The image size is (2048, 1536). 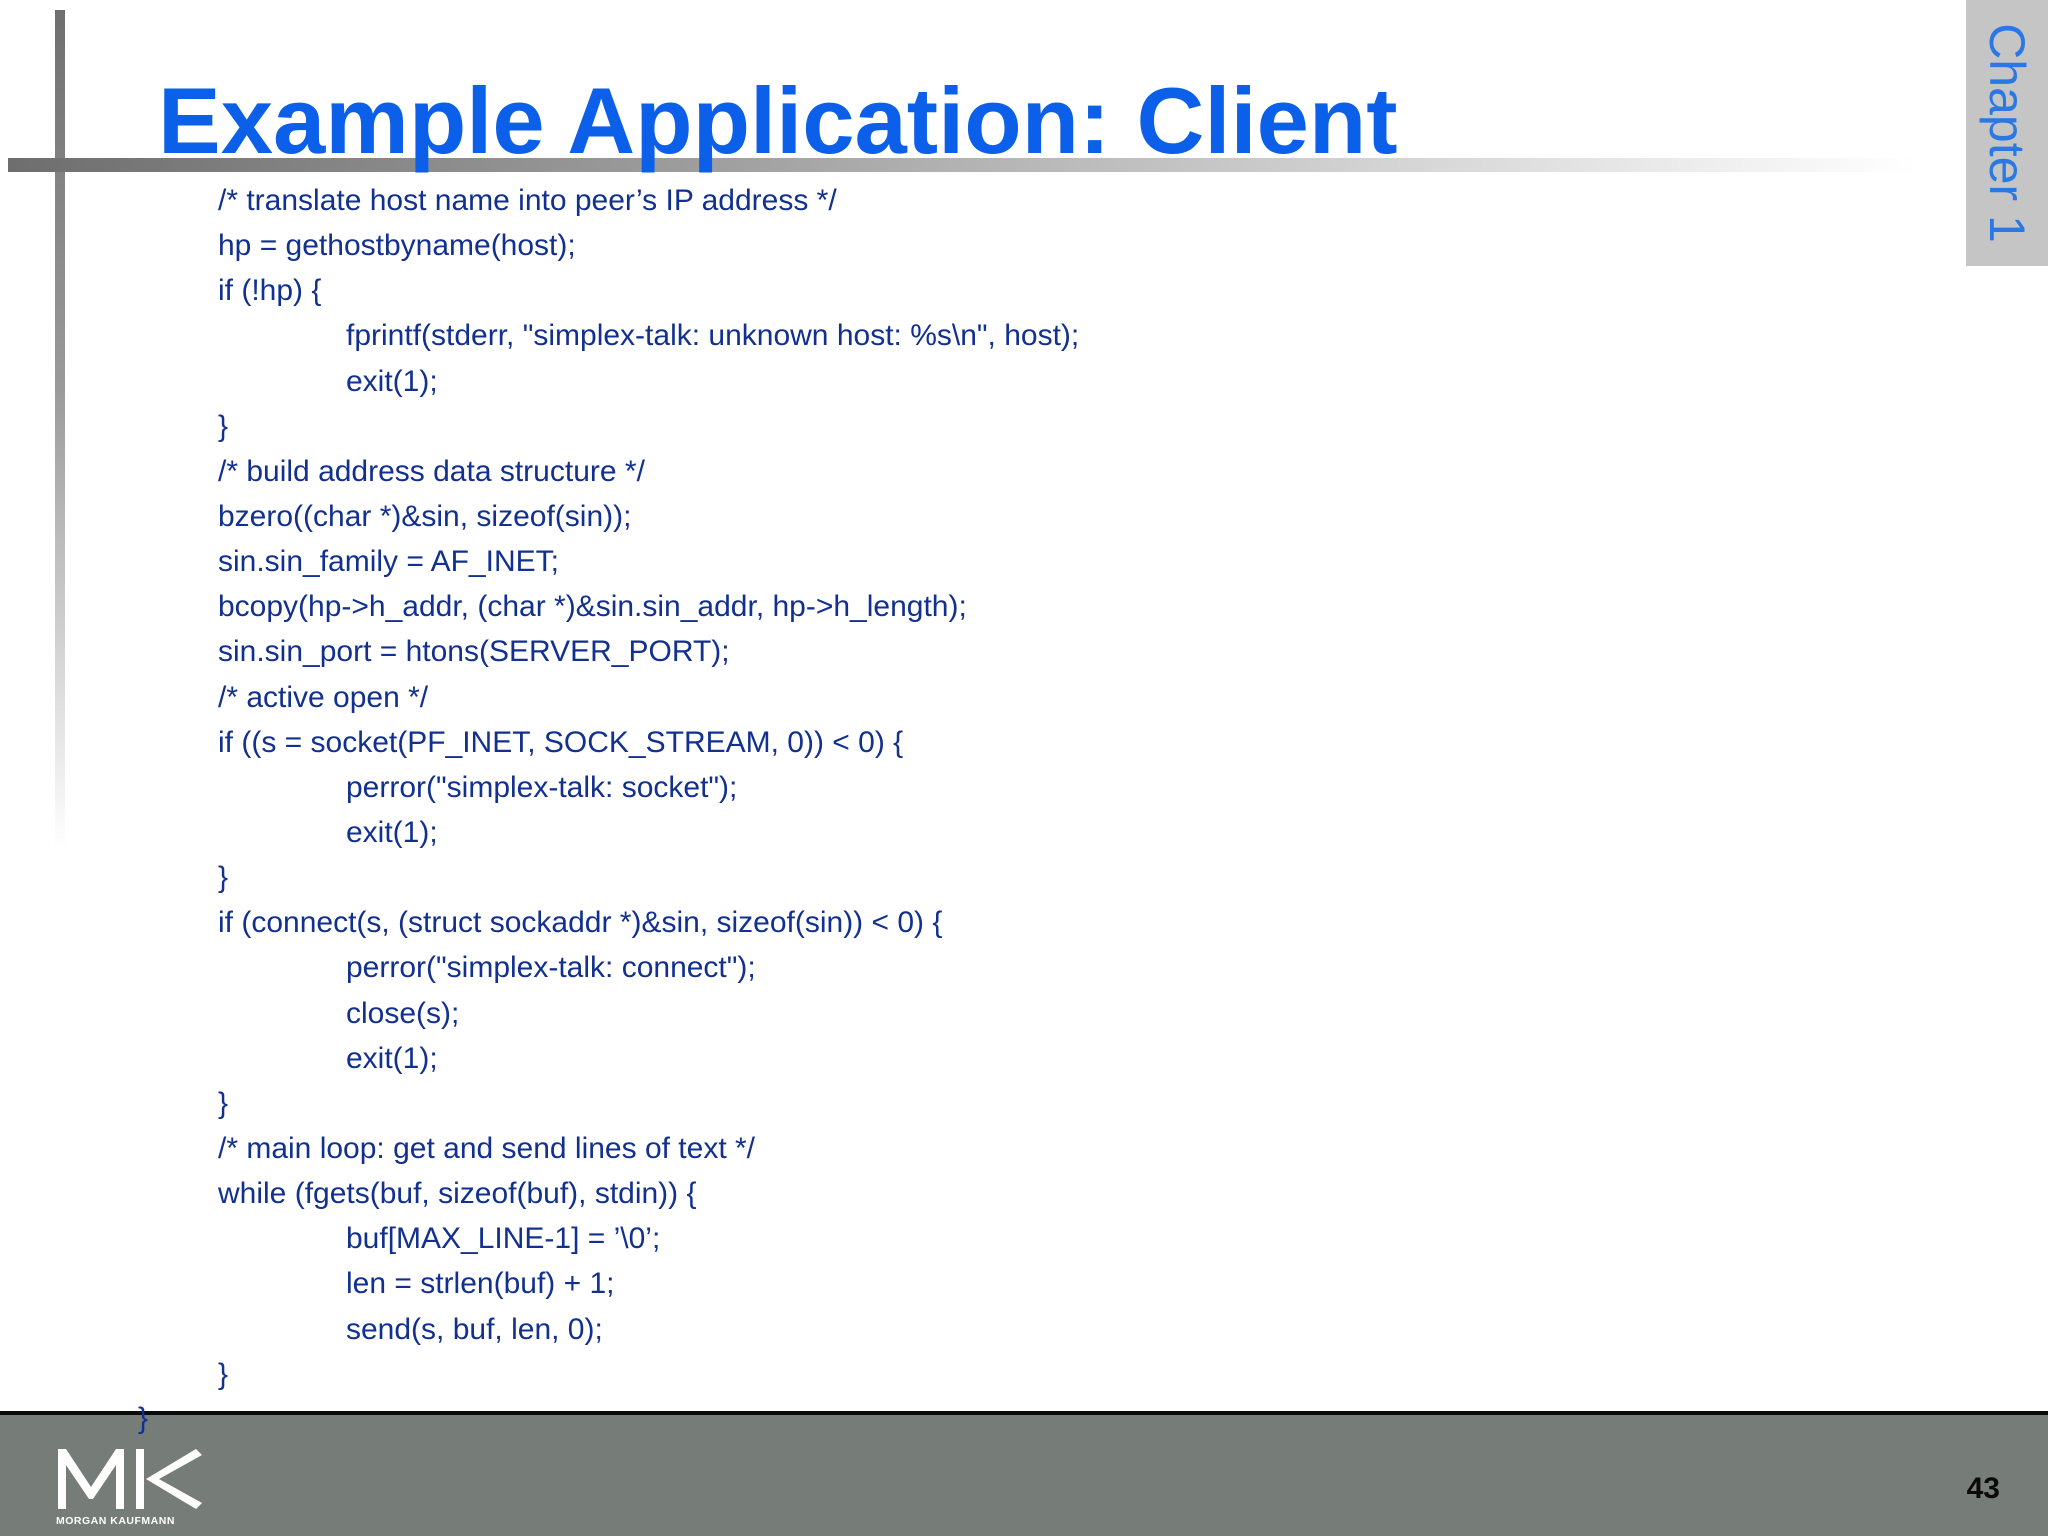 I want to click on chapter-label: Chapter 1, so click(x=2007, y=133).